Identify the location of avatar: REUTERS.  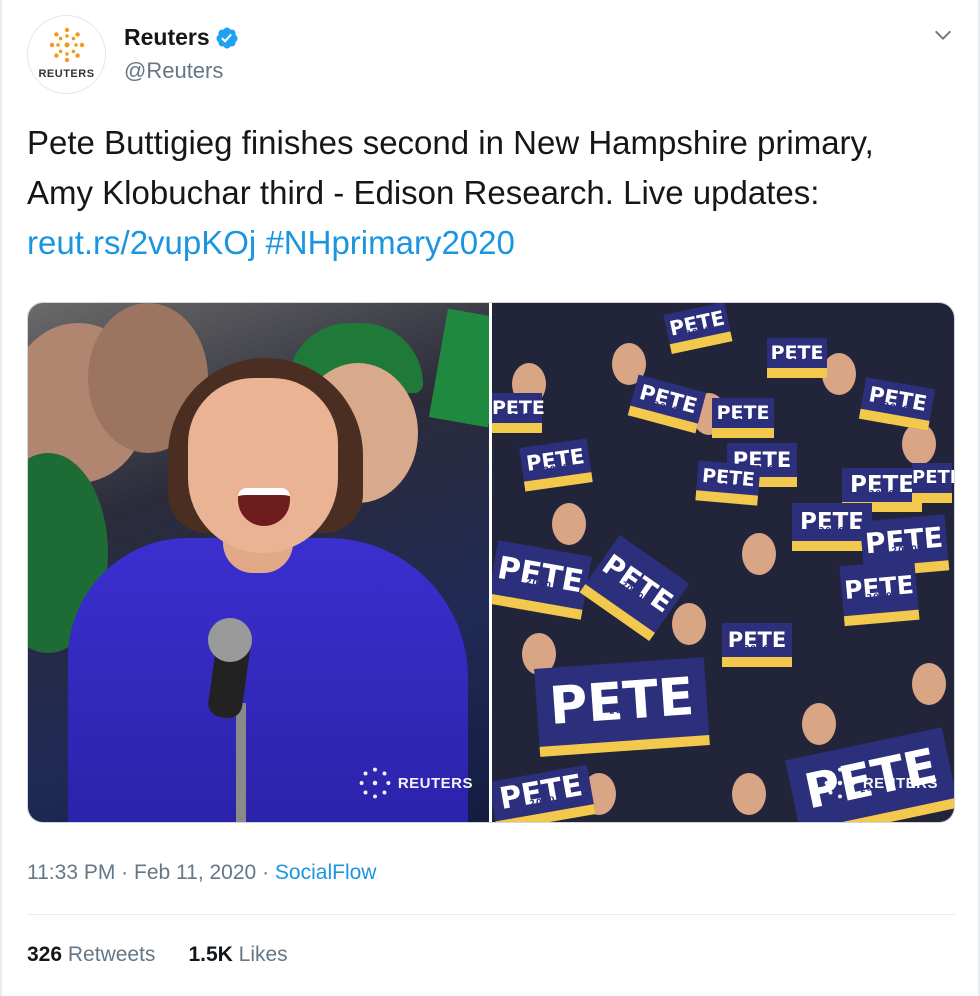
(66, 54).